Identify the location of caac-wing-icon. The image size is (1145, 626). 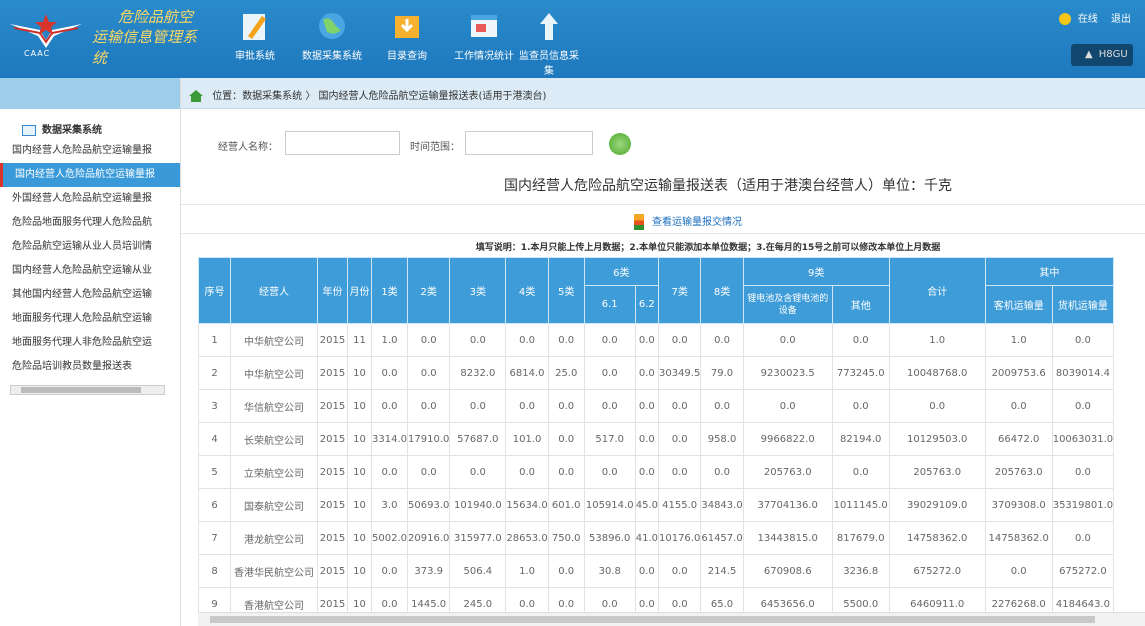
(46, 31).